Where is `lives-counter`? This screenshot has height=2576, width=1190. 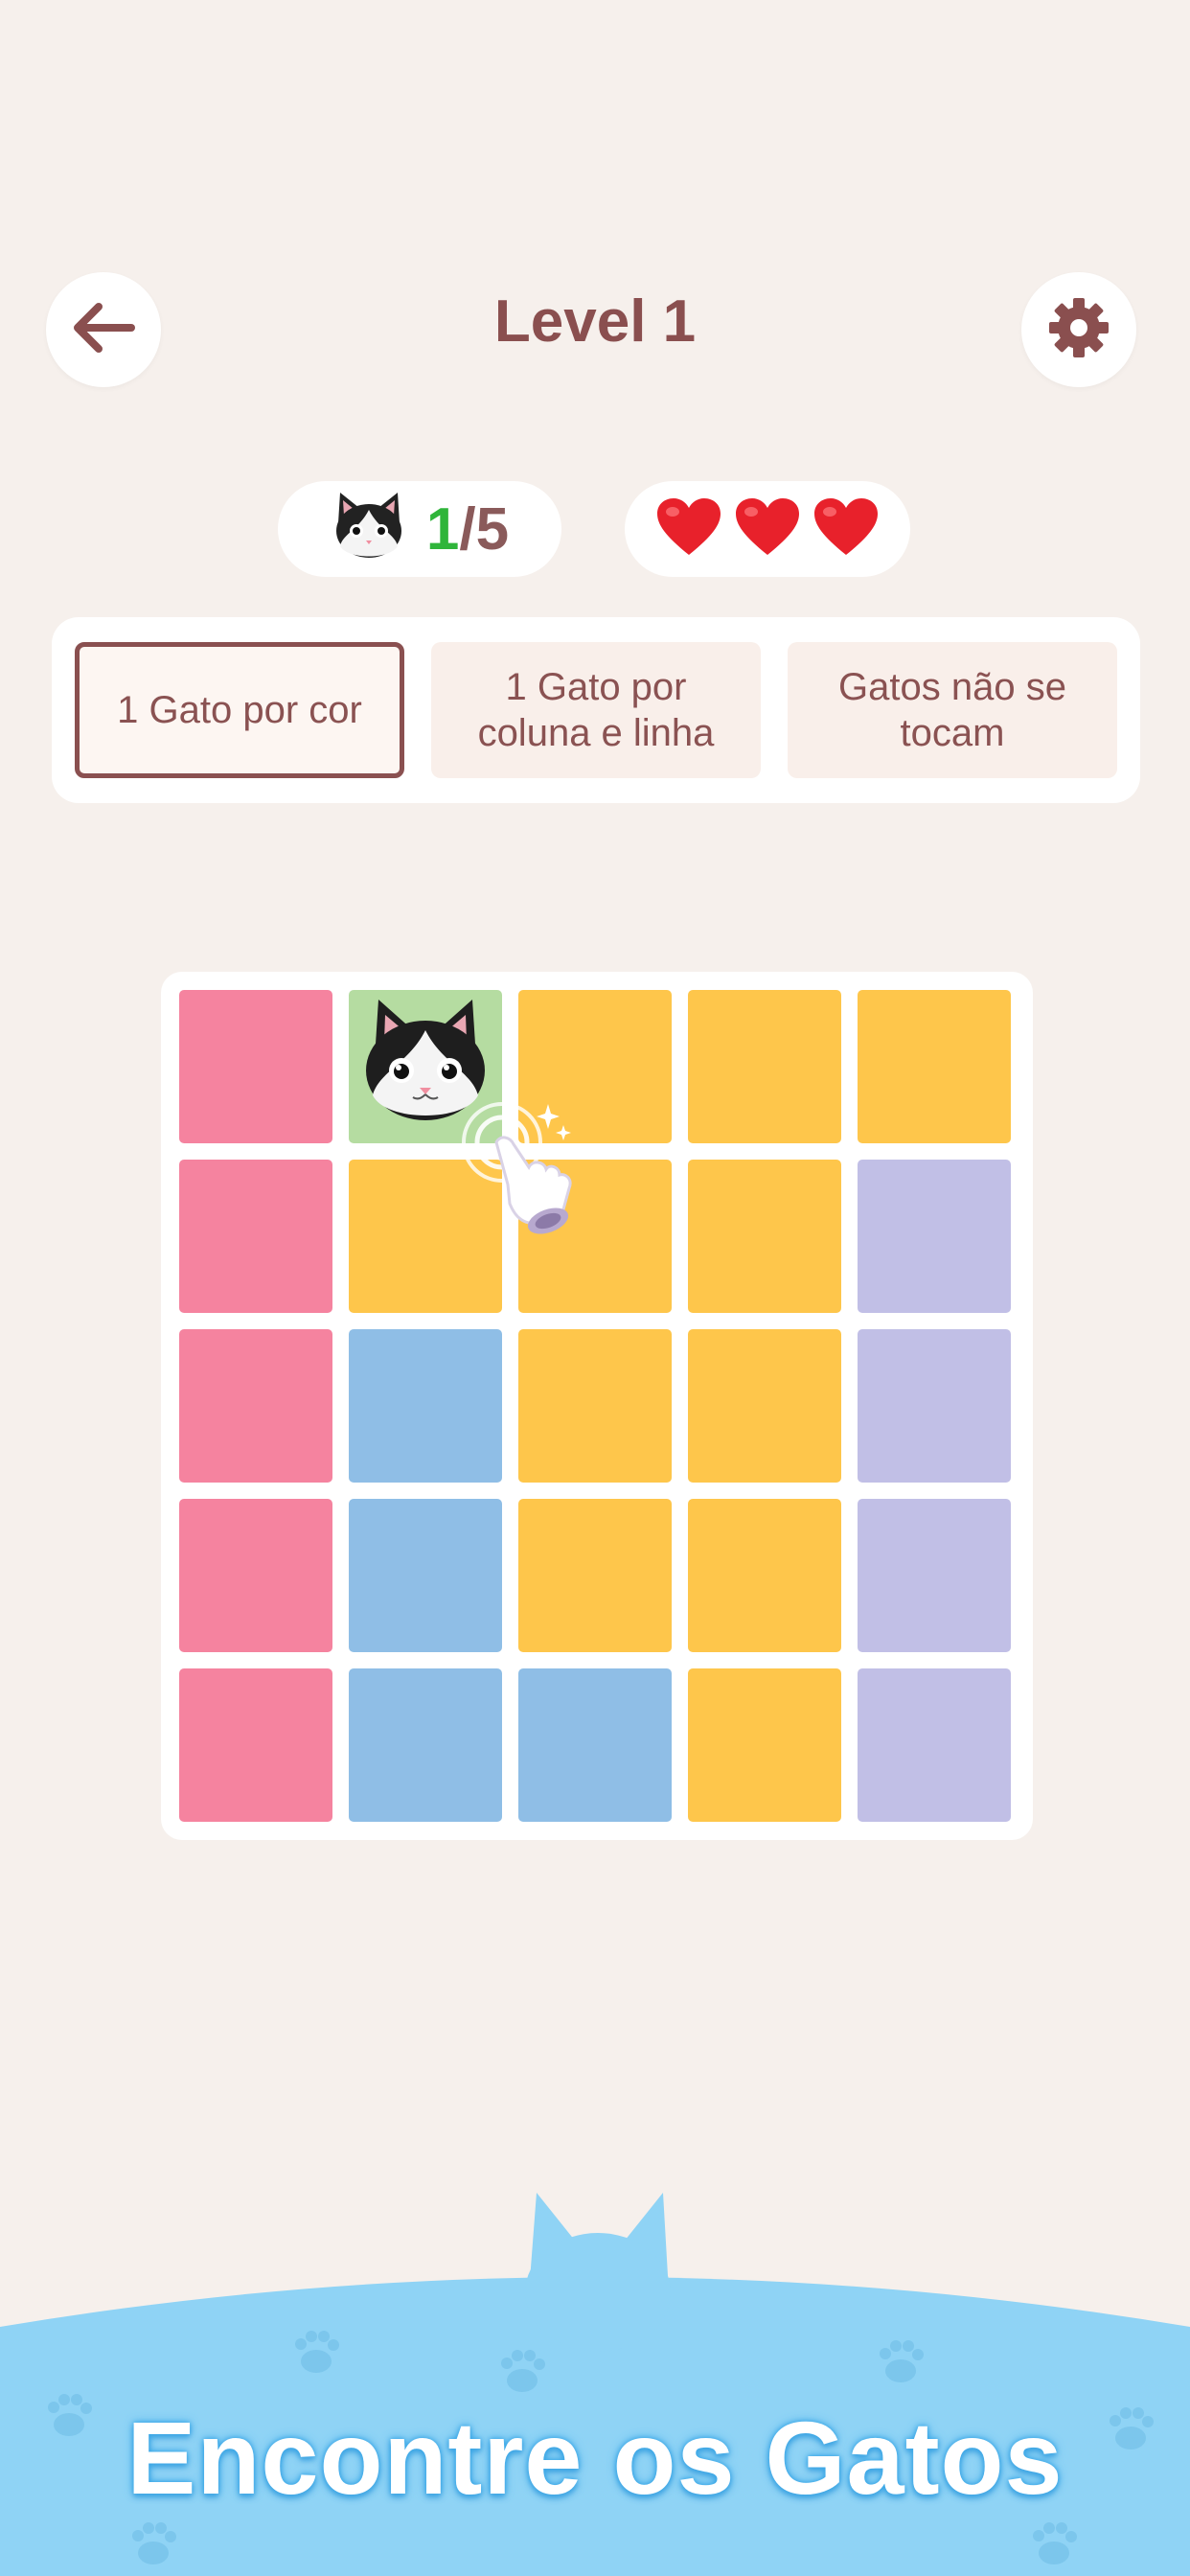
lives-counter is located at coordinates (767, 529).